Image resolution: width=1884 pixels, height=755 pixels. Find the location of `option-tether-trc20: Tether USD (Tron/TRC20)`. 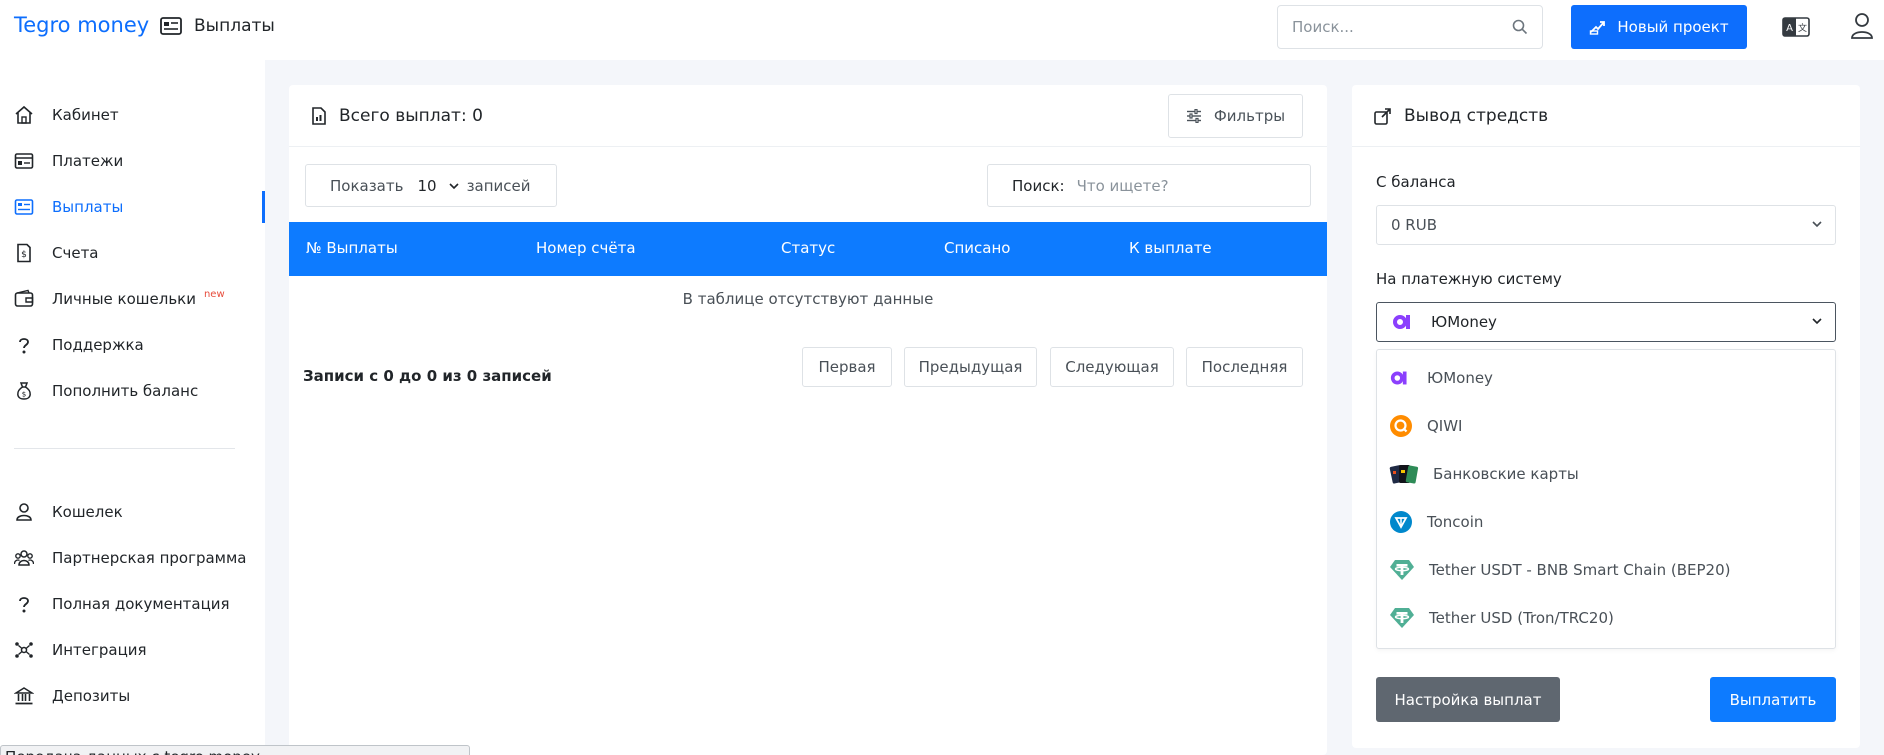

option-tether-trc20: Tether USD (Tron/TRC20) is located at coordinates (1501, 618).